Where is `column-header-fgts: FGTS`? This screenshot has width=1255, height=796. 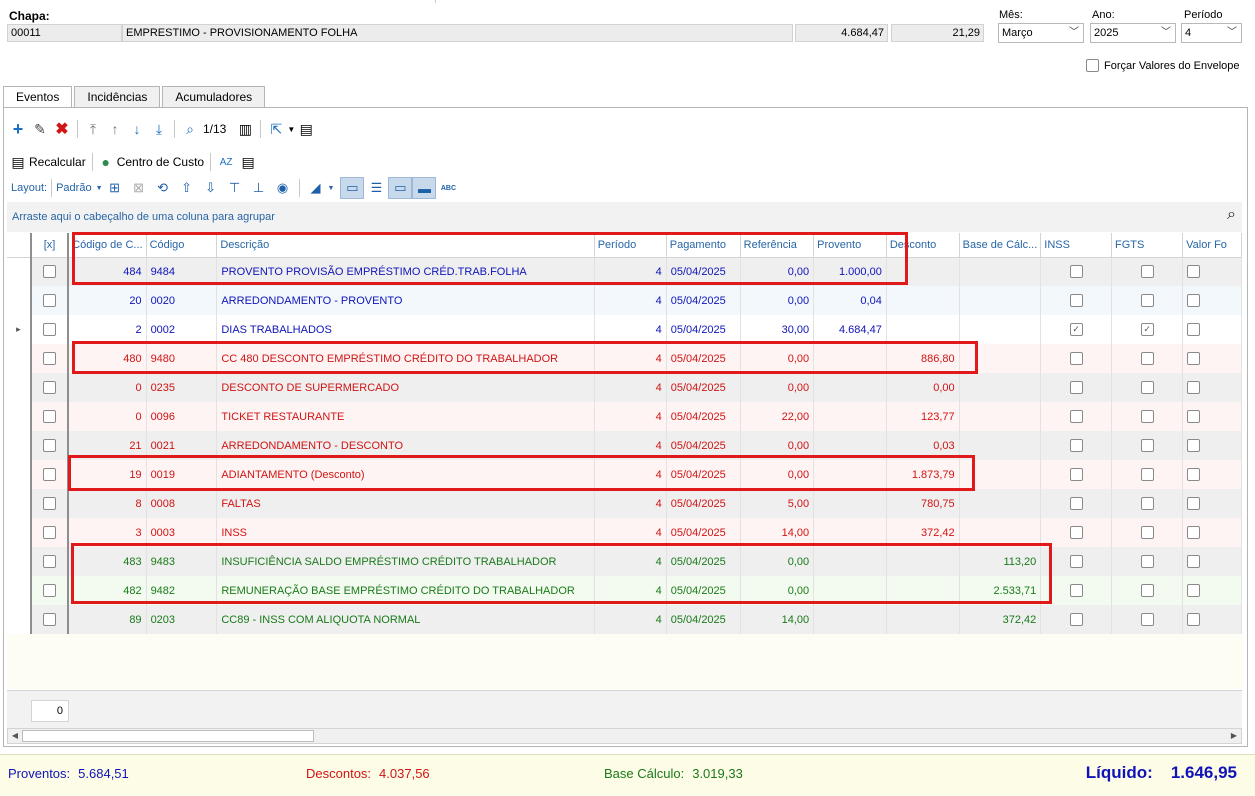
column-header-fgts: FGTS is located at coordinates (1147, 245).